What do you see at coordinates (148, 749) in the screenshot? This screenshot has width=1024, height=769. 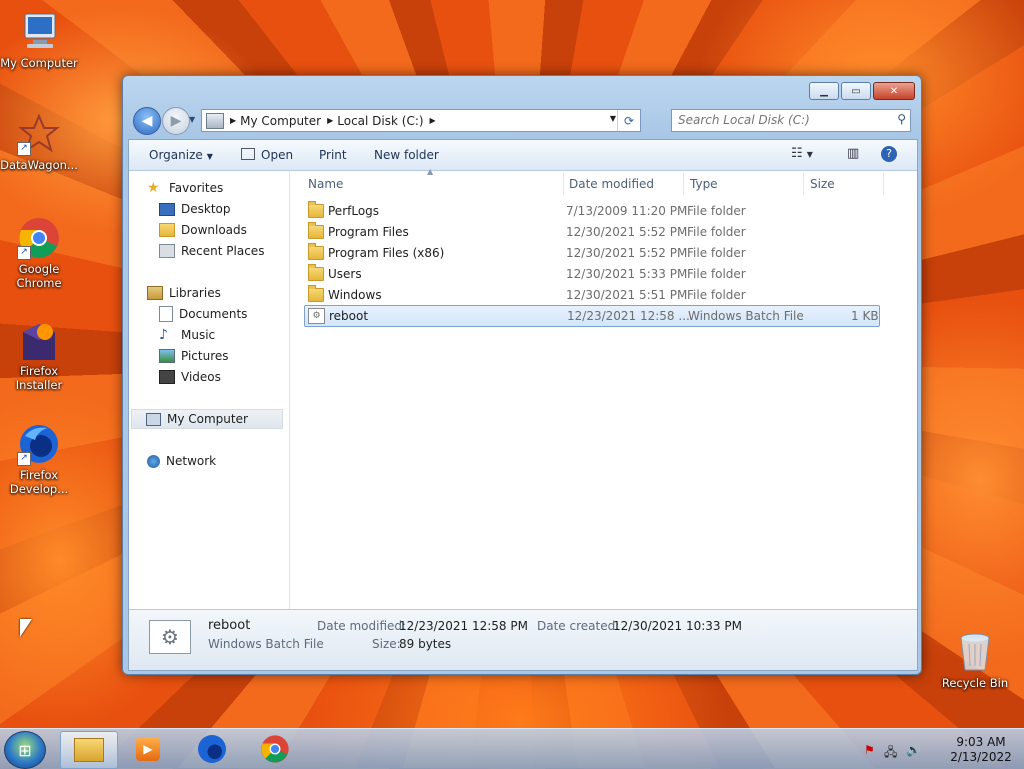 I see `taskbar-media-player: ▶` at bounding box center [148, 749].